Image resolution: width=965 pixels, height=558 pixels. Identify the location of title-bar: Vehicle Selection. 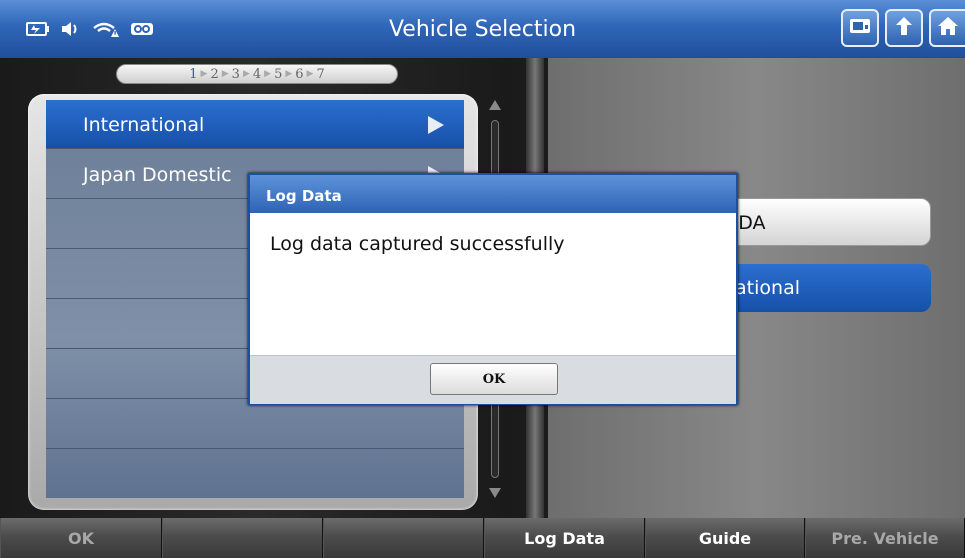
(482, 29).